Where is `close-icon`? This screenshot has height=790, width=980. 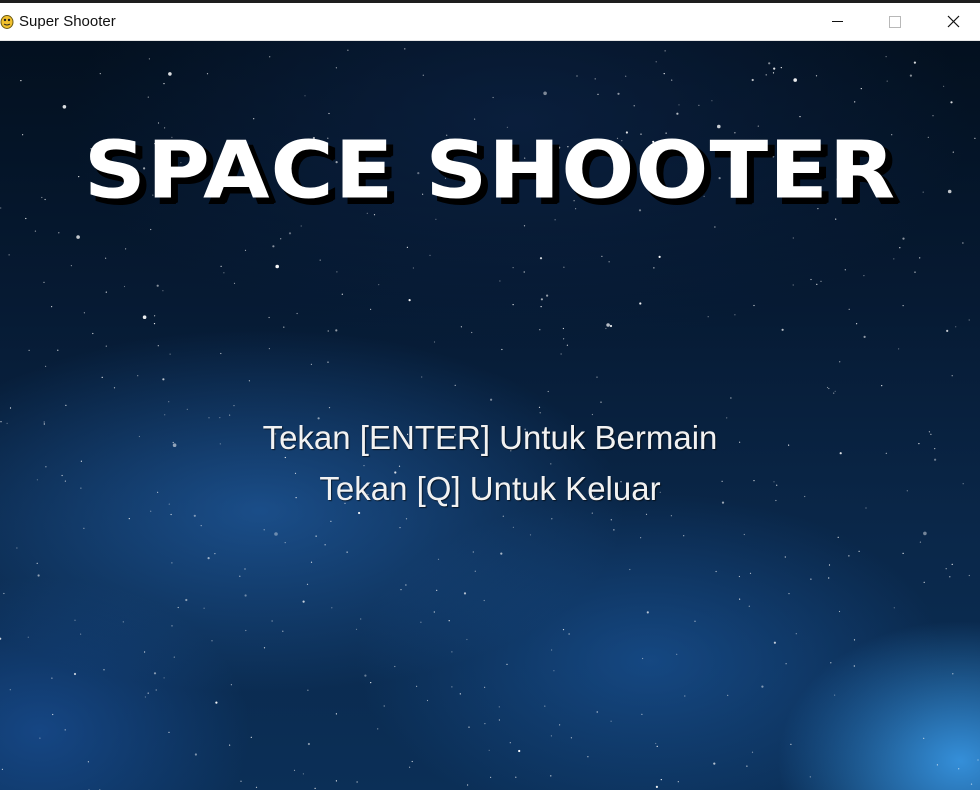 close-icon is located at coordinates (953, 21).